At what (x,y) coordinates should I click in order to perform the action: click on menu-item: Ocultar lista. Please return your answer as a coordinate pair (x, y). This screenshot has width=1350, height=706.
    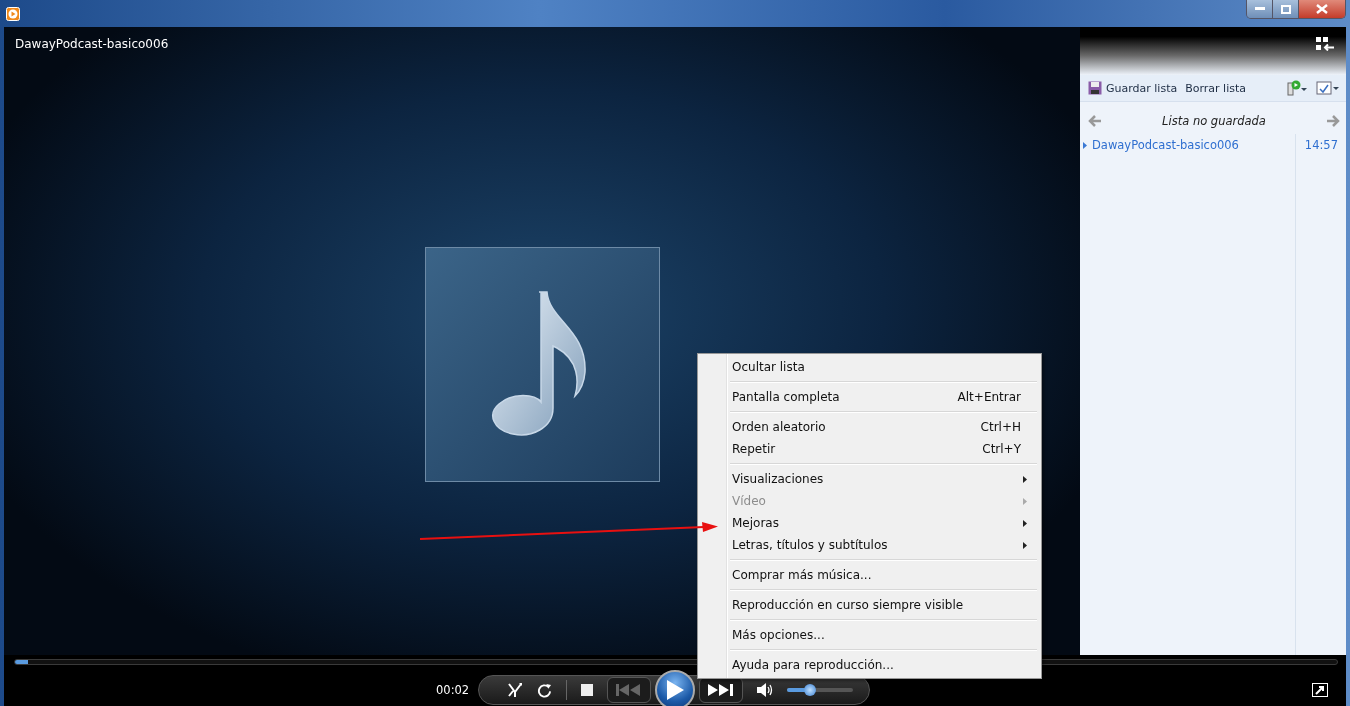
    Looking at the image, I should click on (869, 367).